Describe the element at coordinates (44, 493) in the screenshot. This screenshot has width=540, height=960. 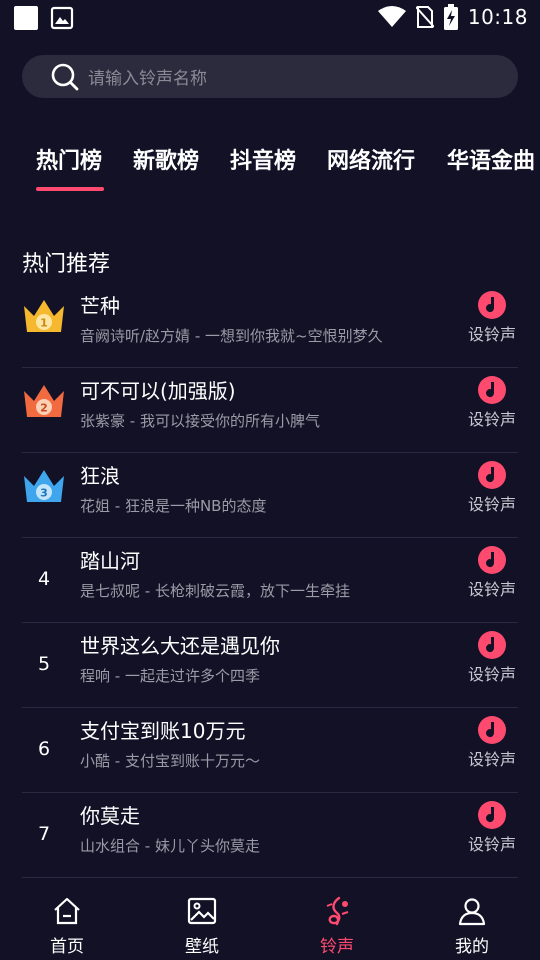
I see `rank-number: 3` at that location.